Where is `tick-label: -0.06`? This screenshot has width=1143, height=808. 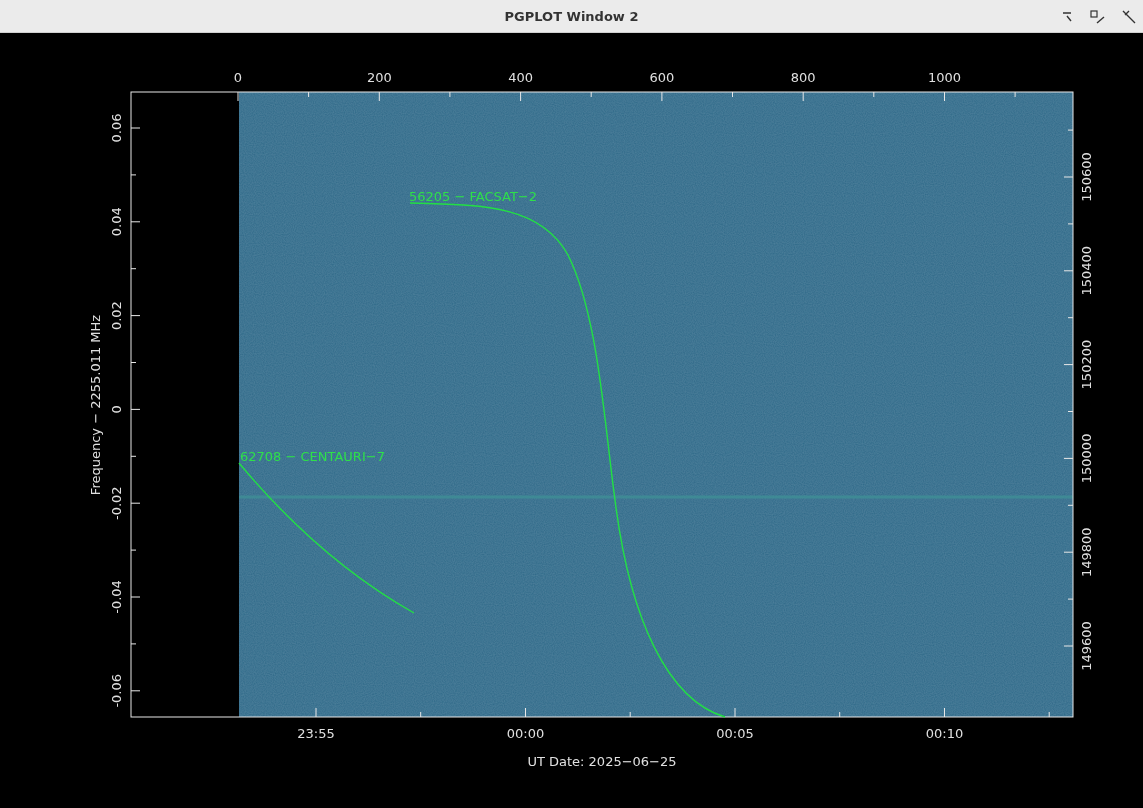 tick-label: -0.06 is located at coordinates (116, 691).